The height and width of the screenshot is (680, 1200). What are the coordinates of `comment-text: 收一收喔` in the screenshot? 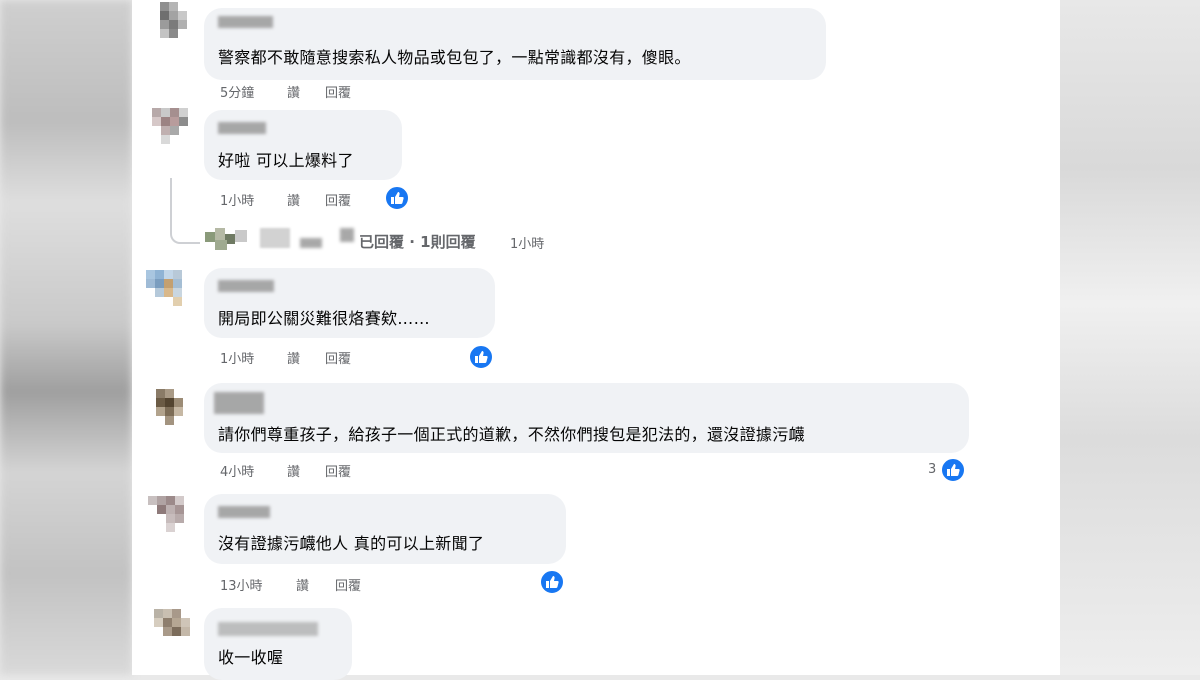 It's located at (251, 657).